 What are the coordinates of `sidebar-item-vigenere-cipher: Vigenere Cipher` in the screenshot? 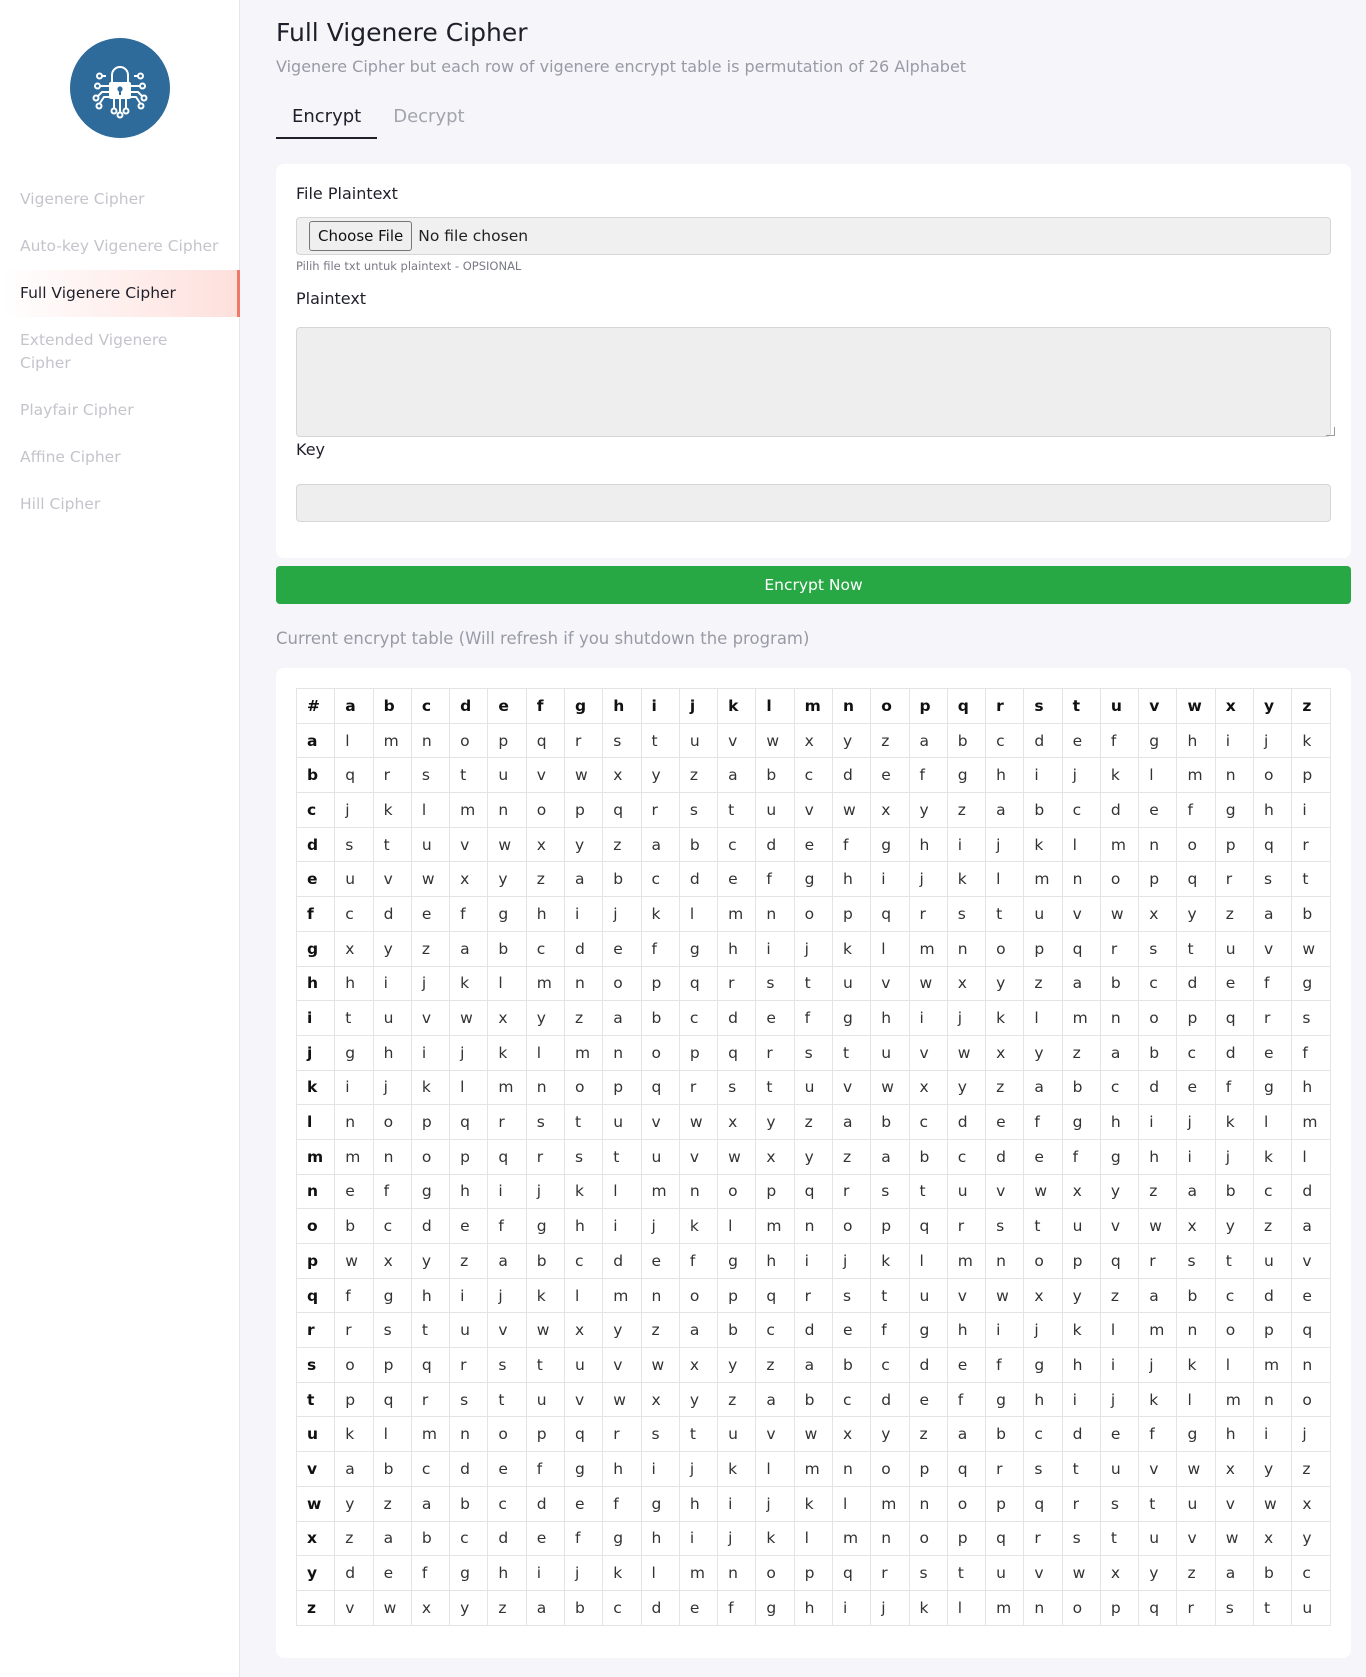 It's located at (120, 199).